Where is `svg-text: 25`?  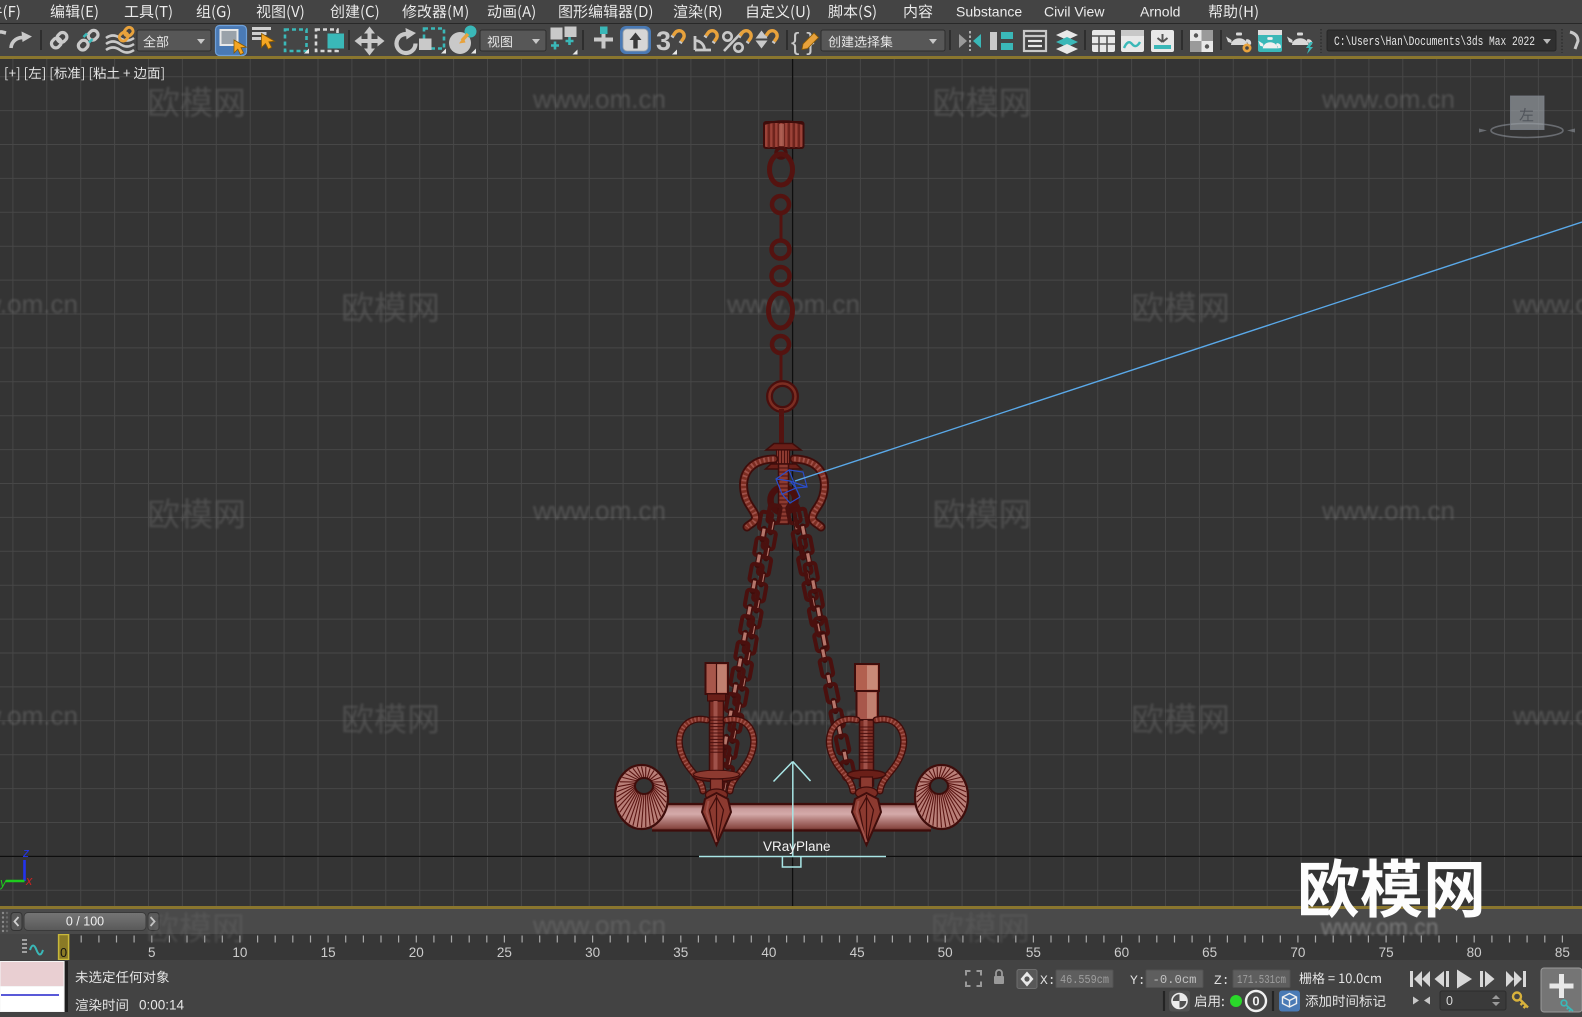 svg-text: 25 is located at coordinates (504, 952).